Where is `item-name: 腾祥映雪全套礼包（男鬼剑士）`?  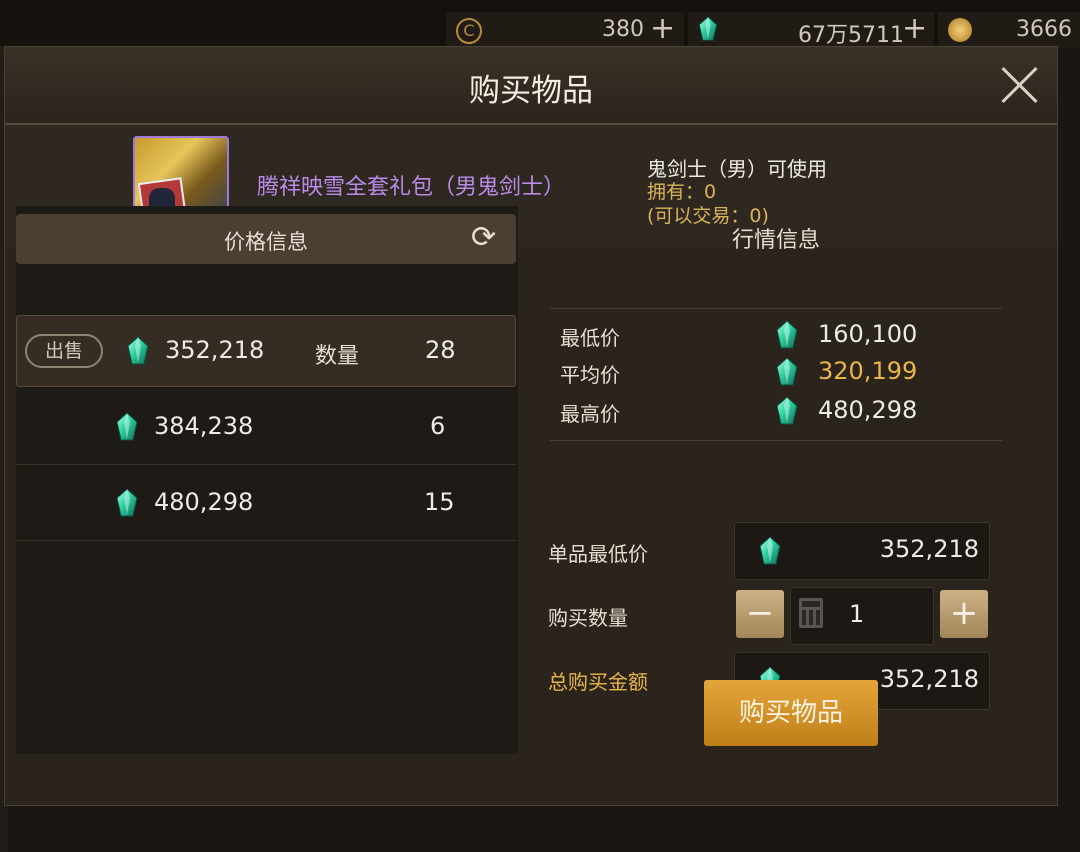
item-name: 腾祥映雪全套礼包（男鬼剑士） is located at coordinates (411, 187).